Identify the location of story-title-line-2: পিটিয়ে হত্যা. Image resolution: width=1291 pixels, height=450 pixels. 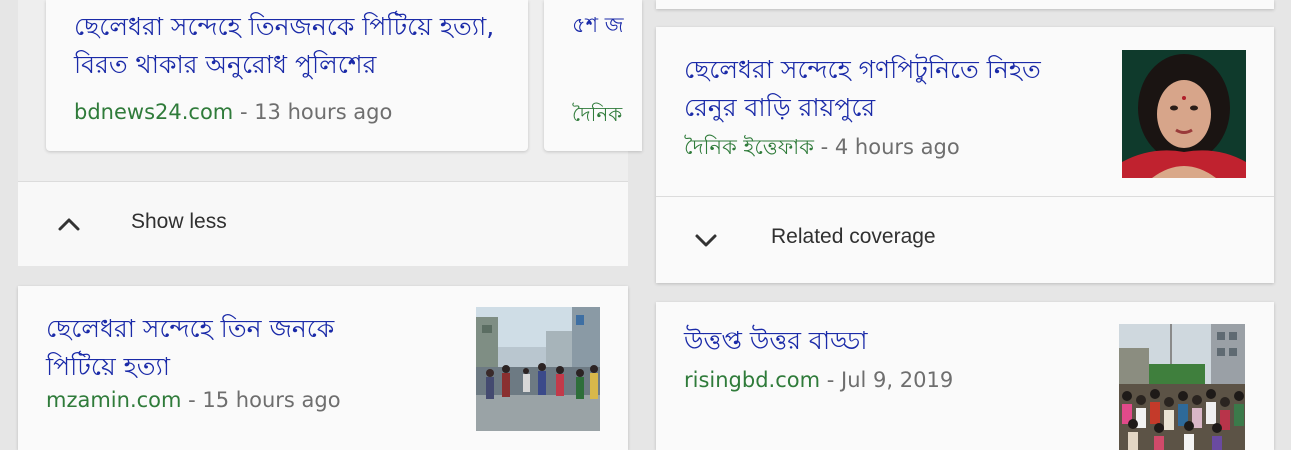
(108, 366).